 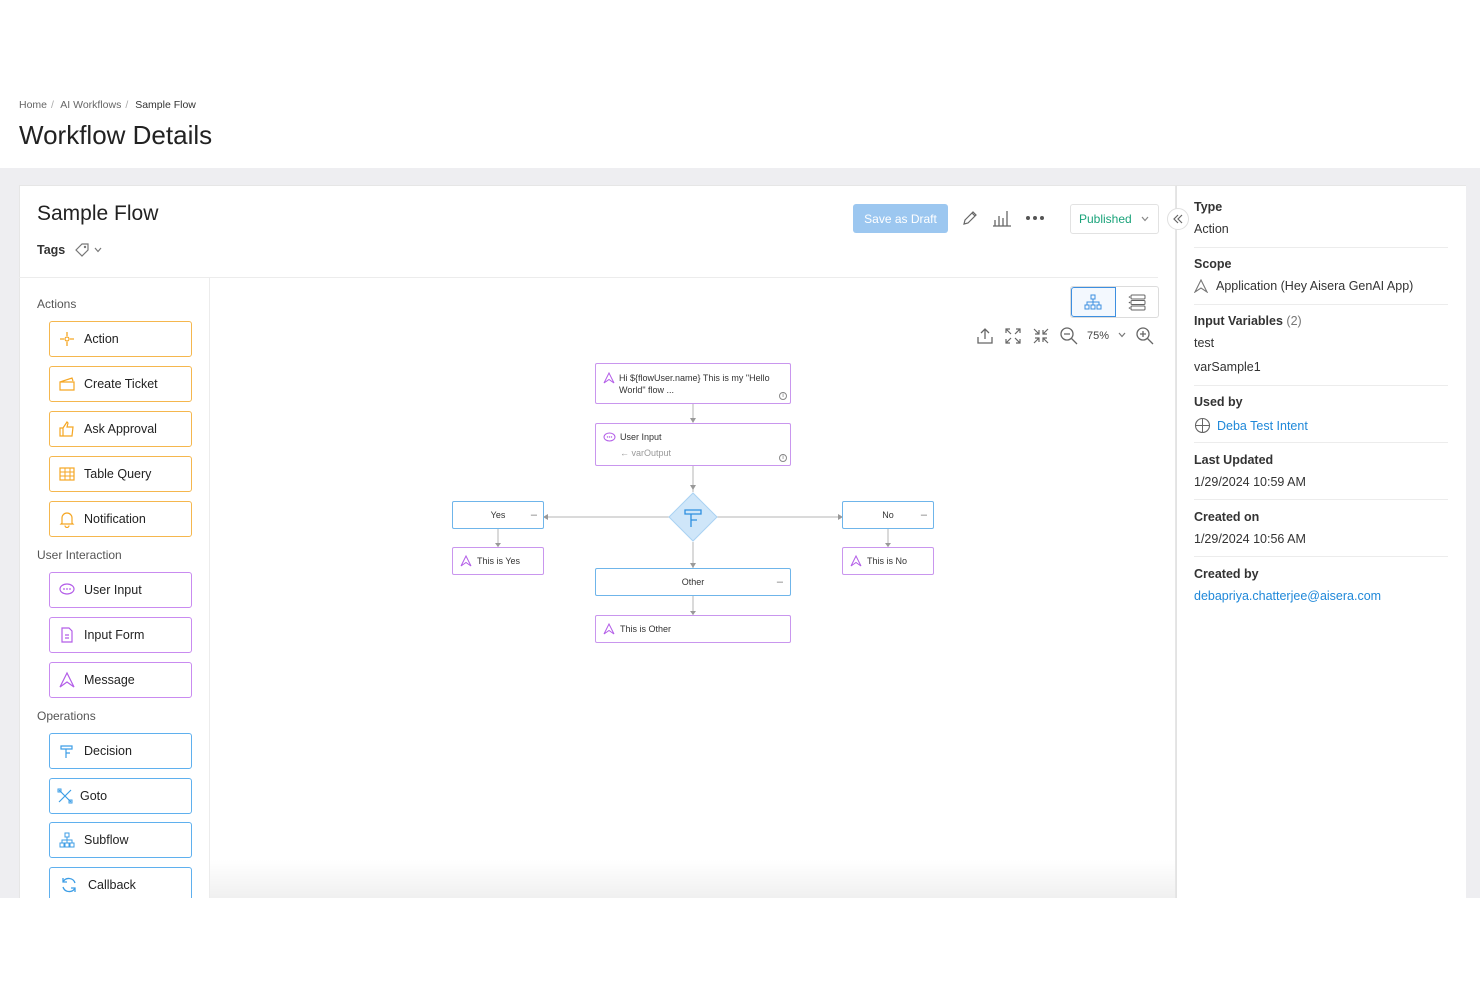 What do you see at coordinates (1238, 321) in the screenshot?
I see `input-variables-title: Input Variables` at bounding box center [1238, 321].